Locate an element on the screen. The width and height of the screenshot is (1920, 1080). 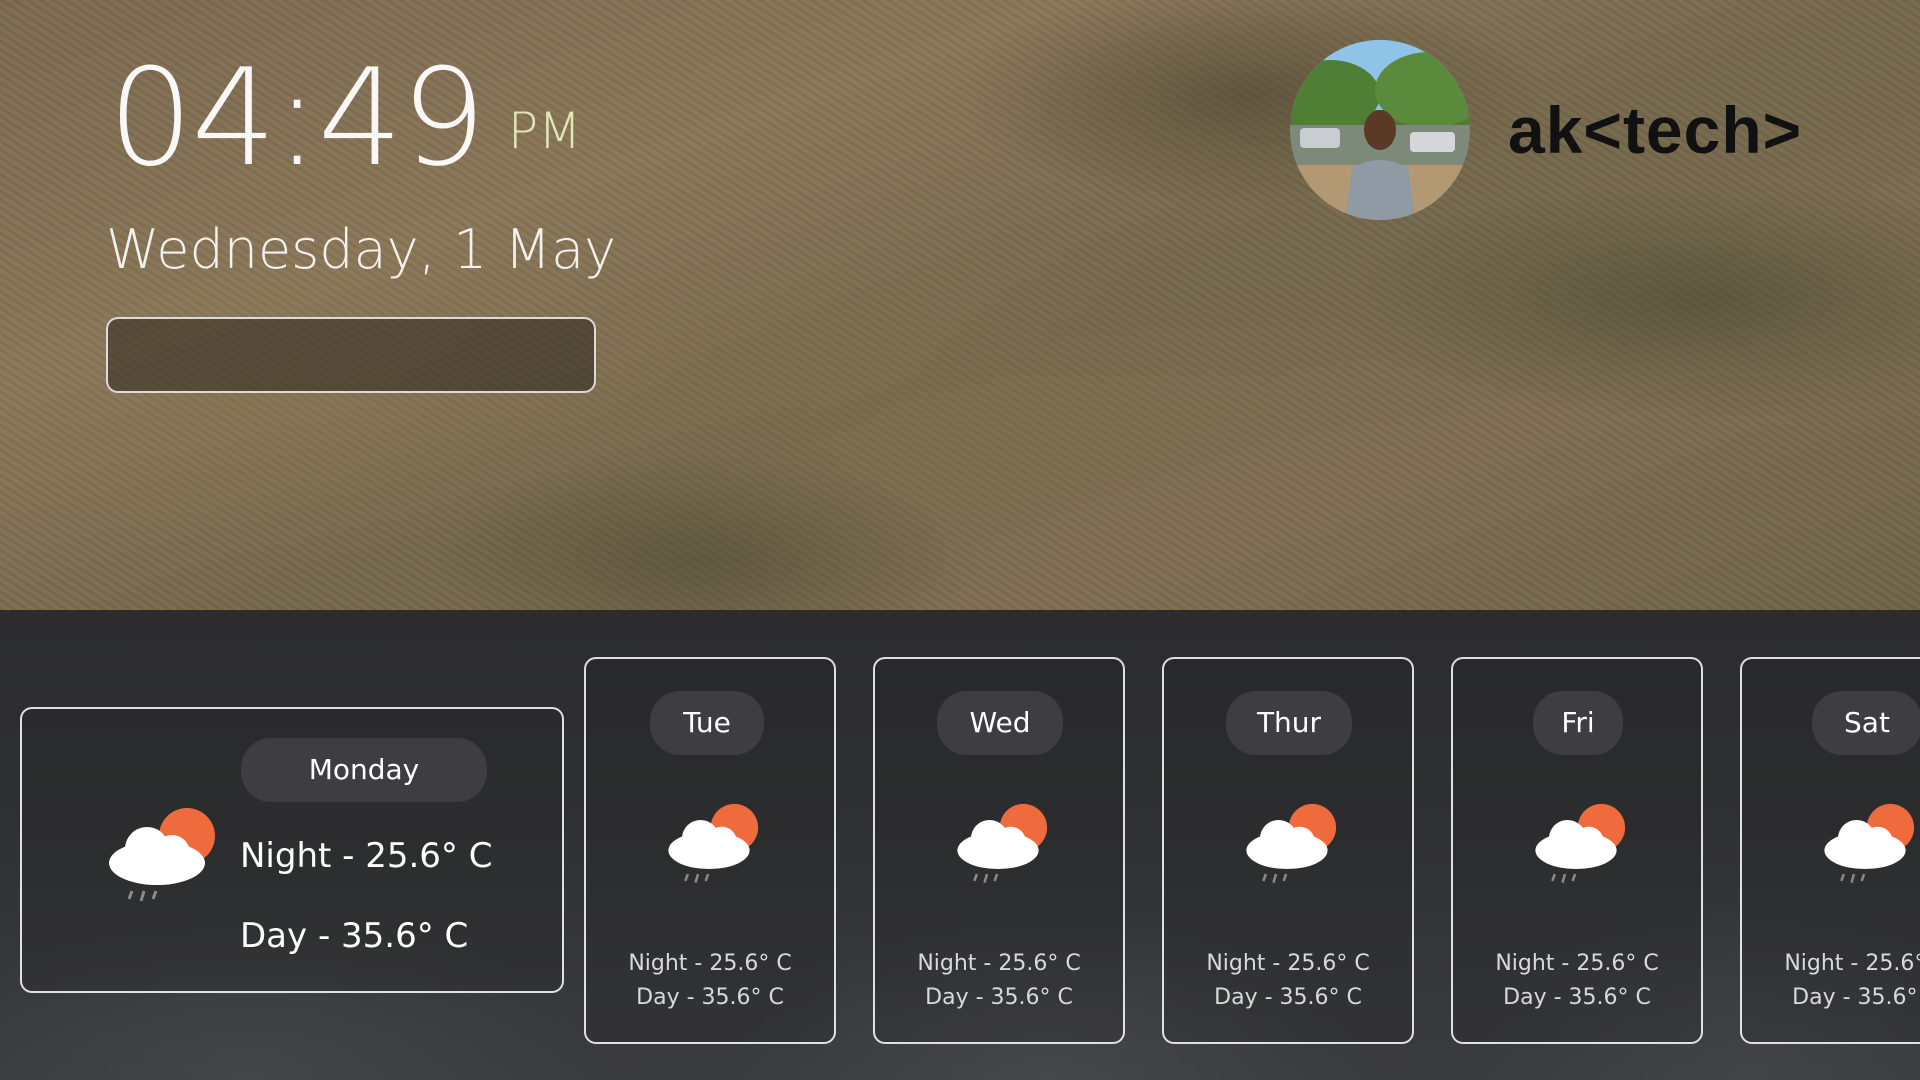
forecast-card-wed: Wed Night - 25.6° C Day - 35.6° C is located at coordinates (999, 850).